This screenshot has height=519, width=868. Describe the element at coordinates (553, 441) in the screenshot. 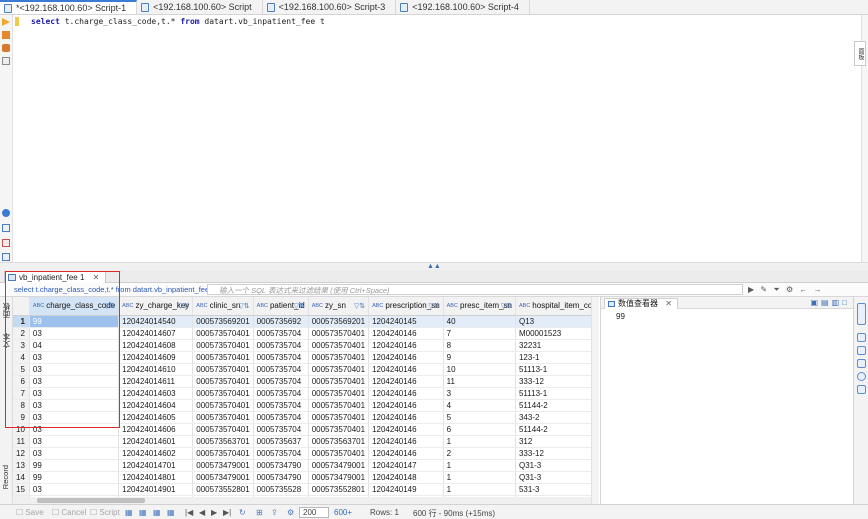

I see `cell-hospital-item-code: 312` at that location.